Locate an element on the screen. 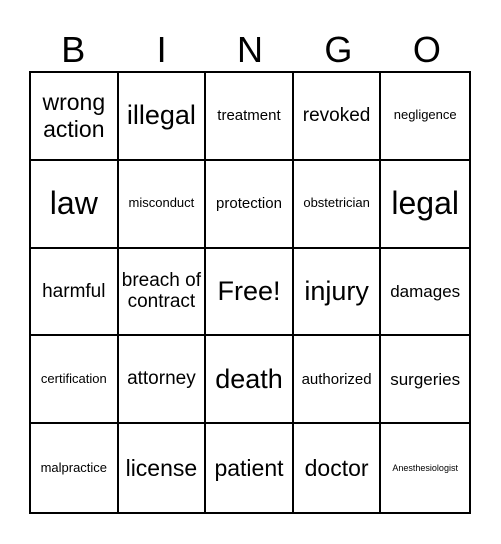  bingo-cell: treatment is located at coordinates (250, 117).